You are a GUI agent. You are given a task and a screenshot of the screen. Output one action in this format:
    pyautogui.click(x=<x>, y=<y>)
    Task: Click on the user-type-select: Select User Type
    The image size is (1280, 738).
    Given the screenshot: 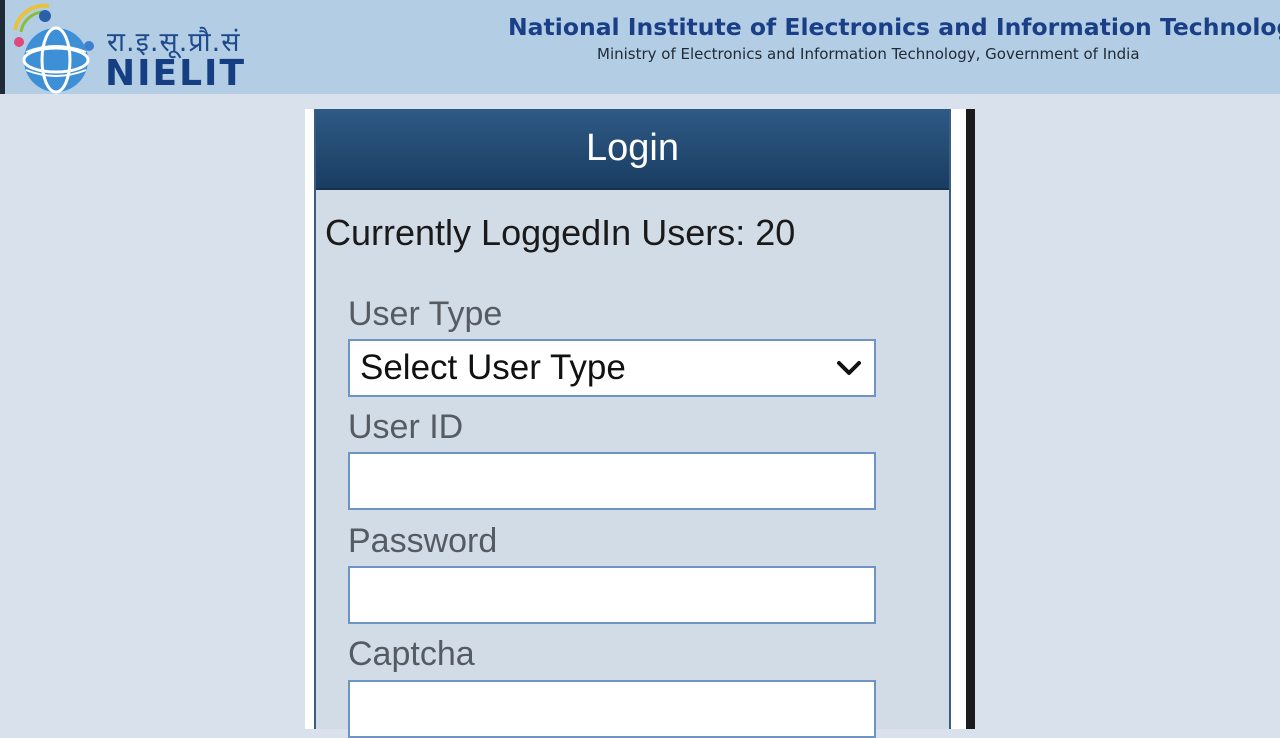 What is the action you would take?
    pyautogui.click(x=612, y=368)
    